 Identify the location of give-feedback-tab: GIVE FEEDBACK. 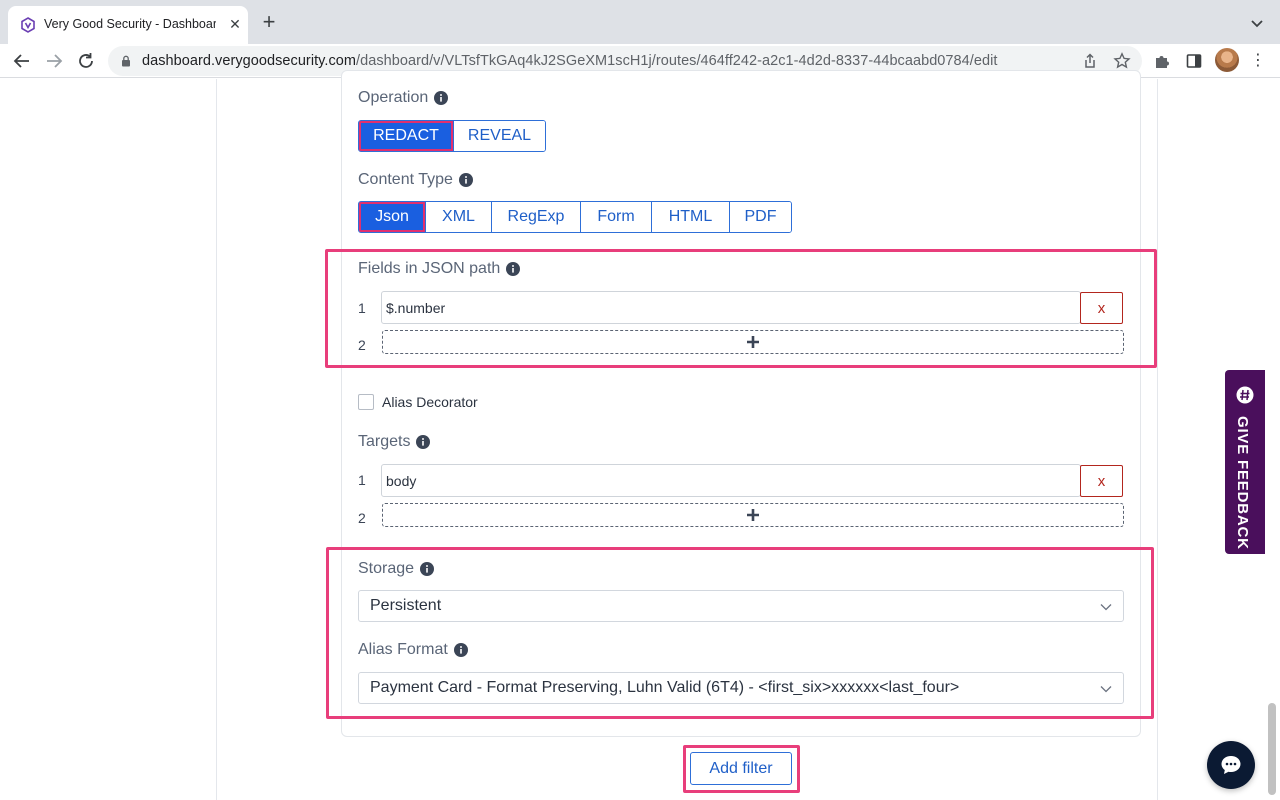
(1245, 462).